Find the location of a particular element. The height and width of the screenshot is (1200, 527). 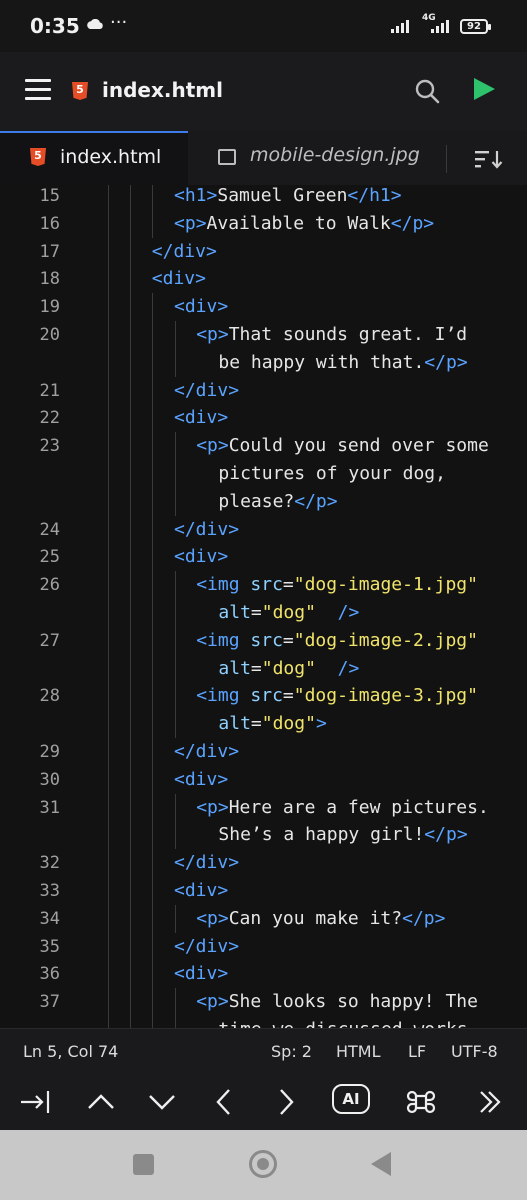

arrow-up-icon is located at coordinates (101, 1102).